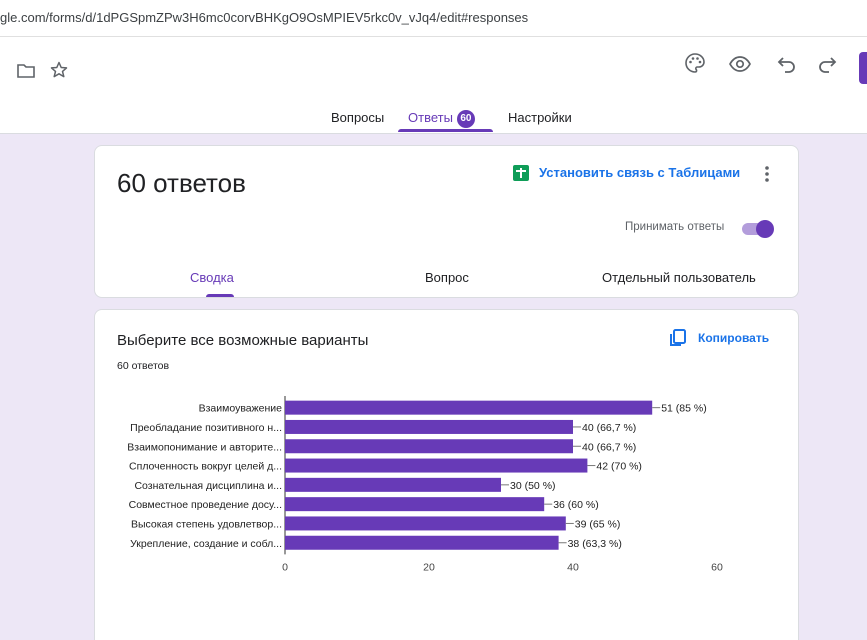  I want to click on palette-icon, so click(695, 63).